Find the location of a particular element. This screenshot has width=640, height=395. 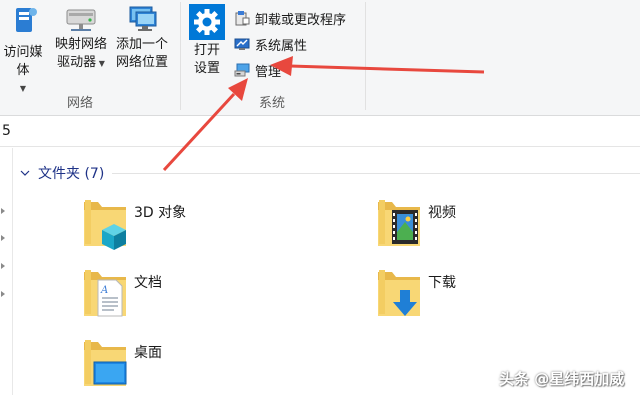

chevron-down-icon is located at coordinates (25, 173).